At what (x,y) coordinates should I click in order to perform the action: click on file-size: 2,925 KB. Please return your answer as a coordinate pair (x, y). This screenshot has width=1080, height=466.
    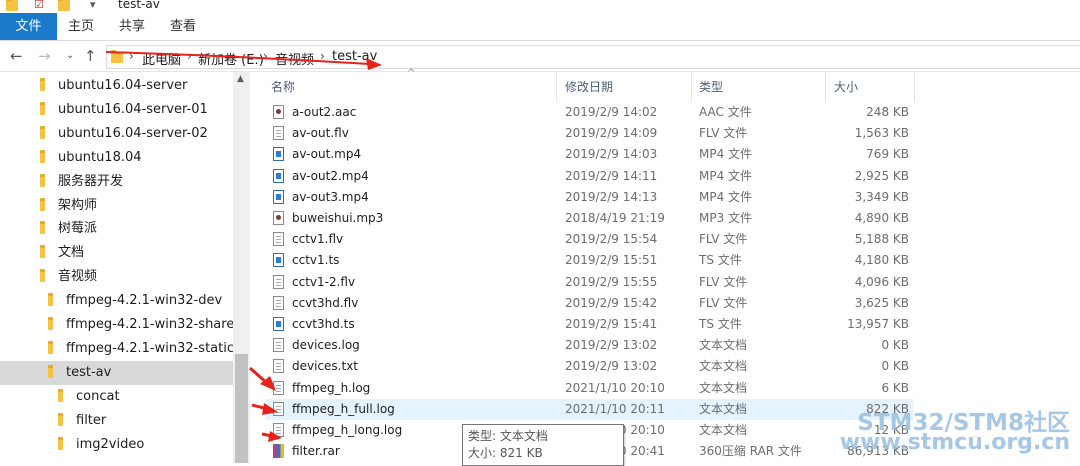
    Looking at the image, I should click on (881, 175).